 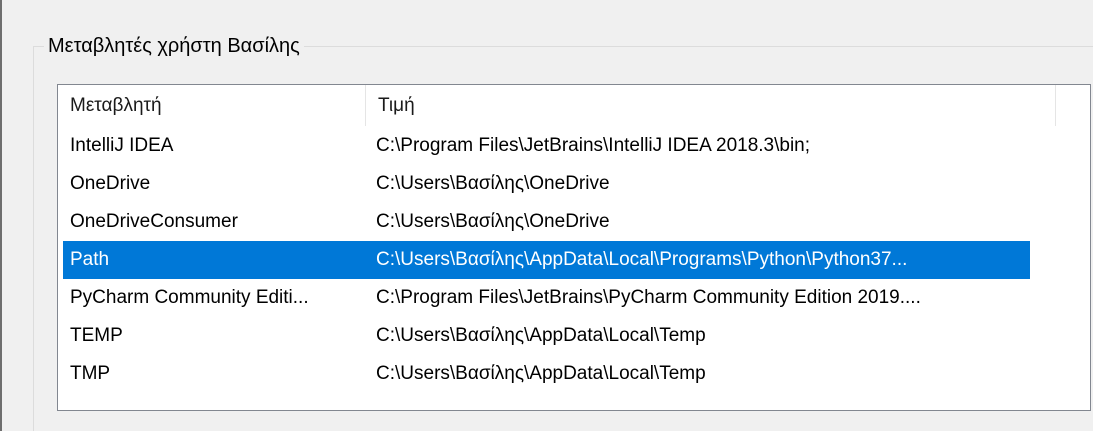 What do you see at coordinates (211, 105) in the screenshot?
I see `column-header-variable: Μεταβλητή` at bounding box center [211, 105].